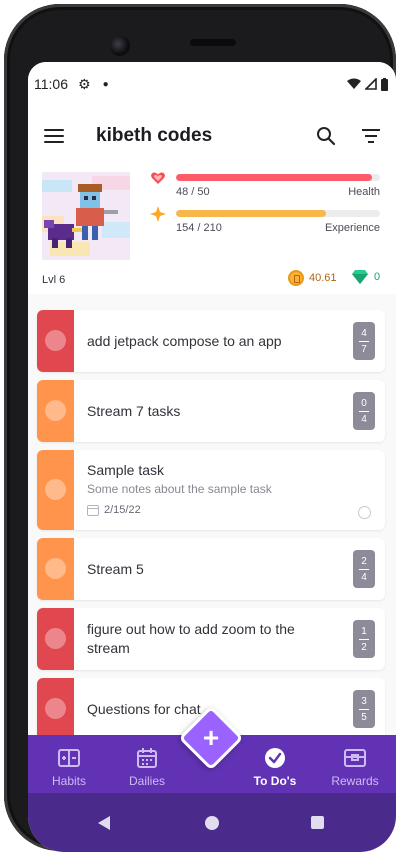 The height and width of the screenshot is (855, 400). What do you see at coordinates (364, 717) in the screenshot?
I see `checklist-total: 5` at bounding box center [364, 717].